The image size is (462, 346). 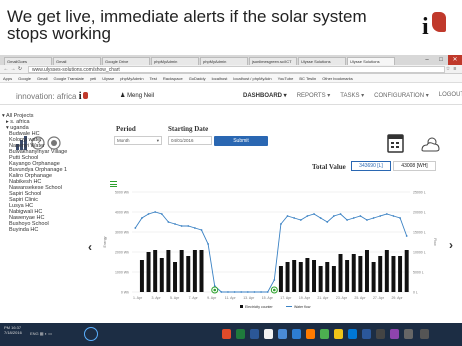 What do you see at coordinates (307, 78) in the screenshot?
I see `bookmark-item: BC Teslin` at bounding box center [307, 78].